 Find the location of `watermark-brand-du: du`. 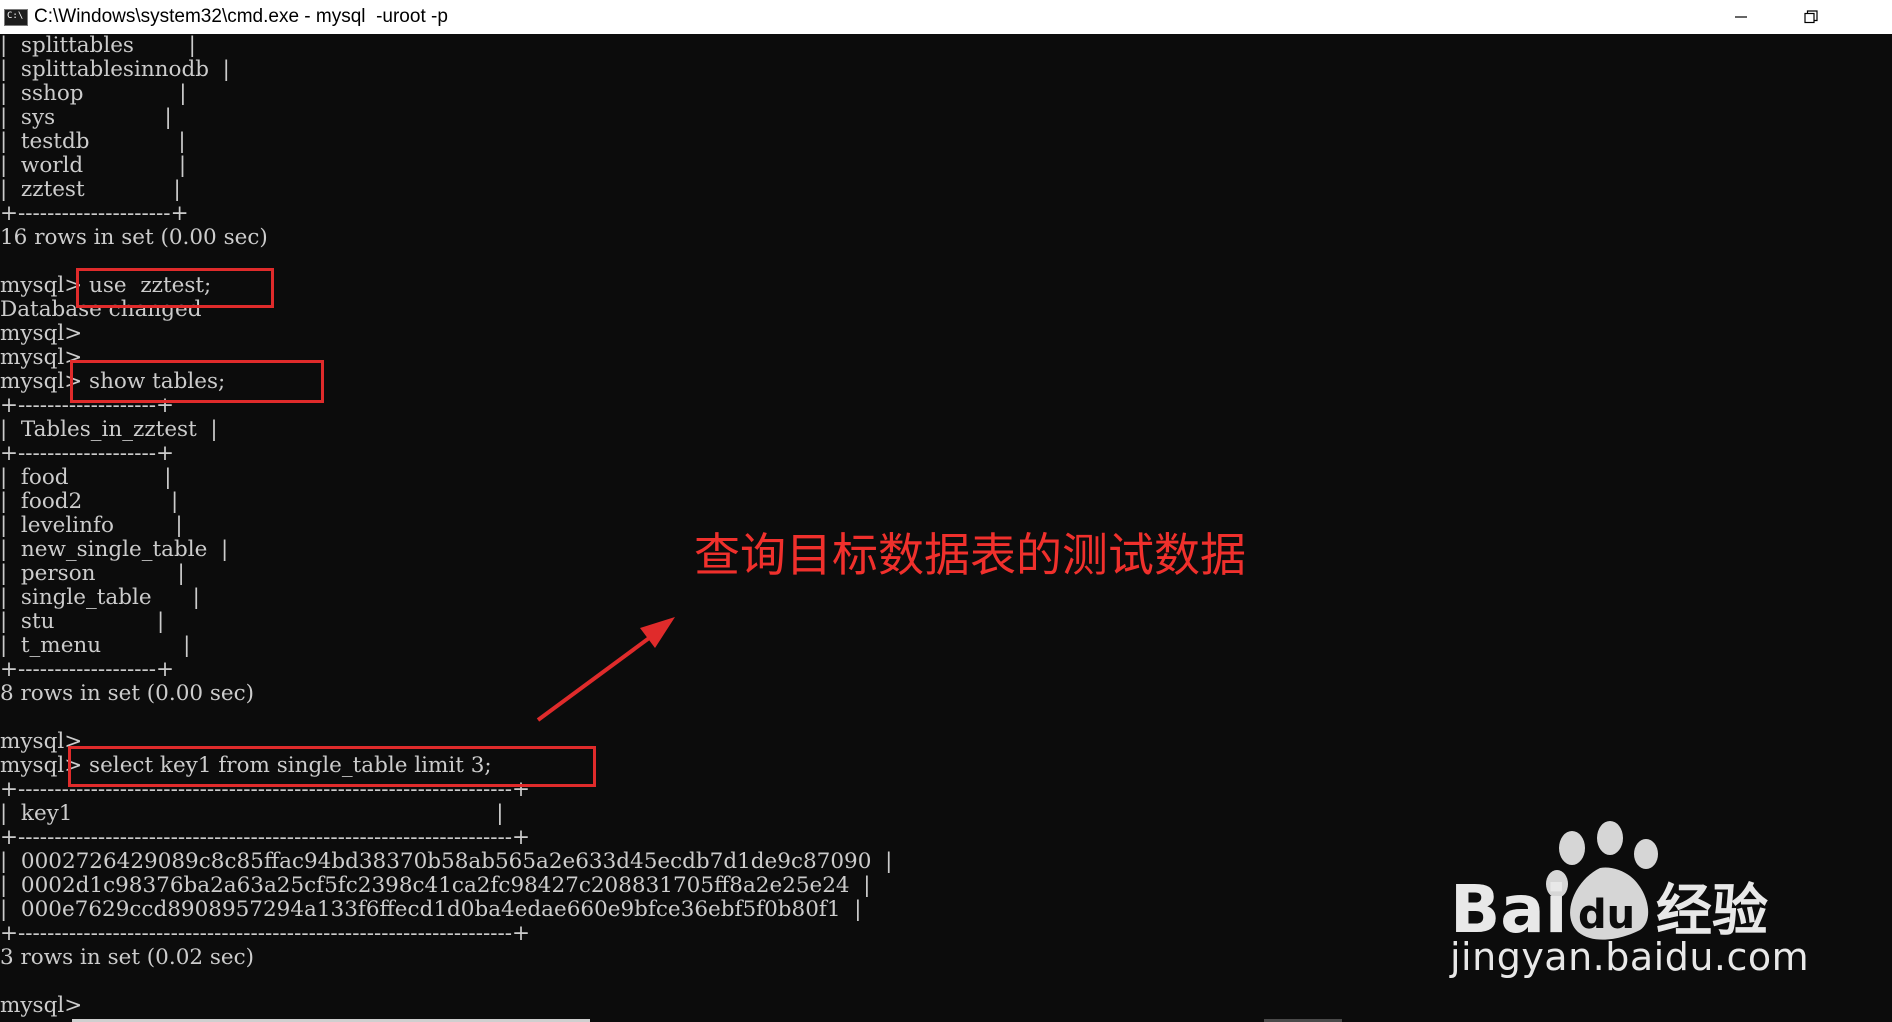

watermark-brand-du: du is located at coordinates (1606, 915).